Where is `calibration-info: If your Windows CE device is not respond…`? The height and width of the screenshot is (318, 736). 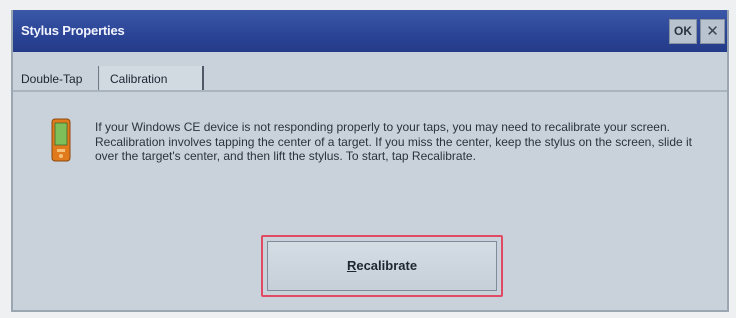
calibration-info: If your Windows CE device is not respond… is located at coordinates (400, 142).